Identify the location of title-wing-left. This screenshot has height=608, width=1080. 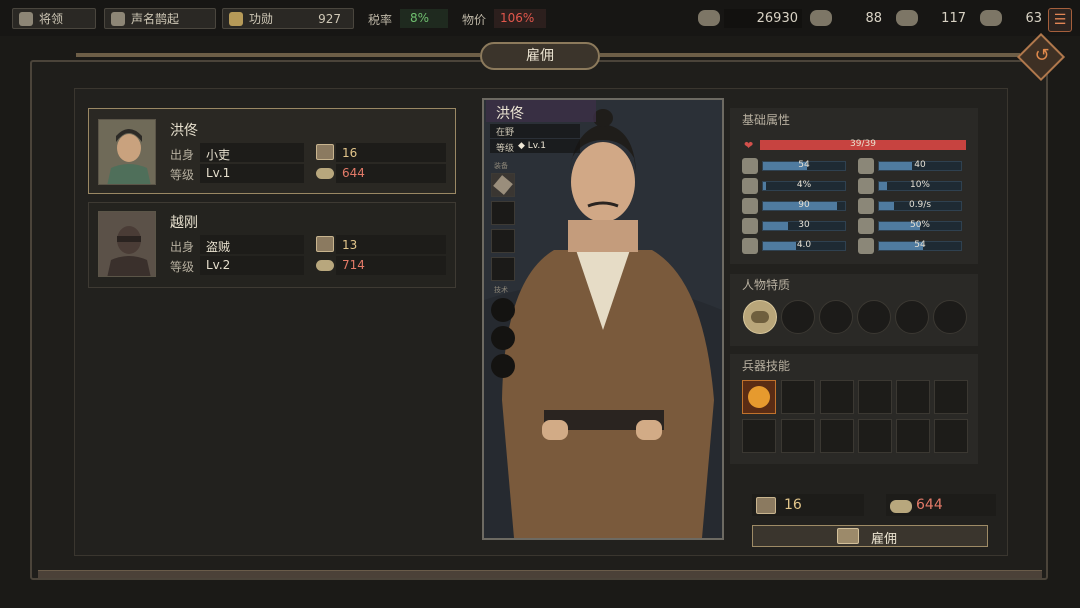
(278, 55).